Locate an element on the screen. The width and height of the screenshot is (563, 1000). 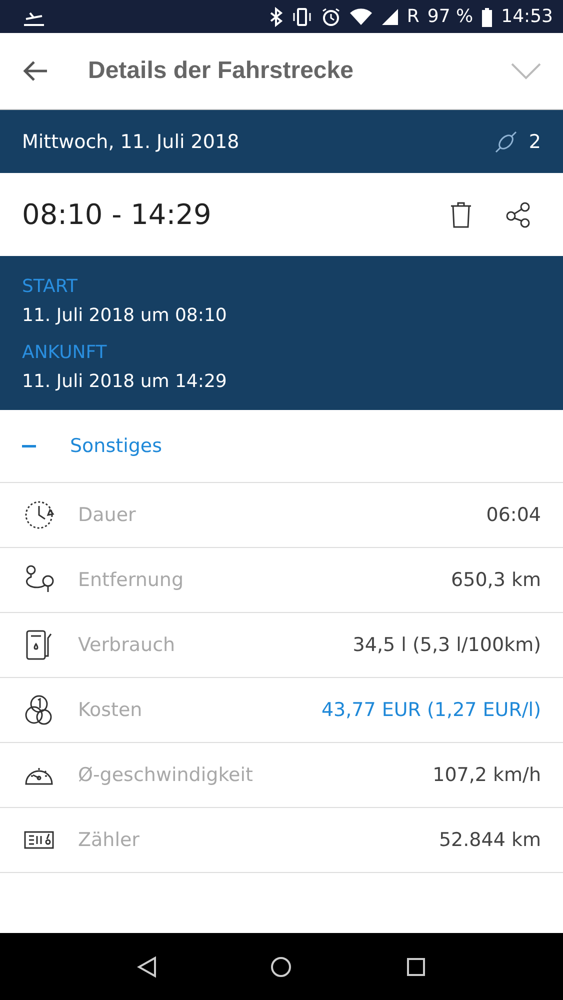
detail-label: Ø-geschwindigkeit is located at coordinates (166, 775).